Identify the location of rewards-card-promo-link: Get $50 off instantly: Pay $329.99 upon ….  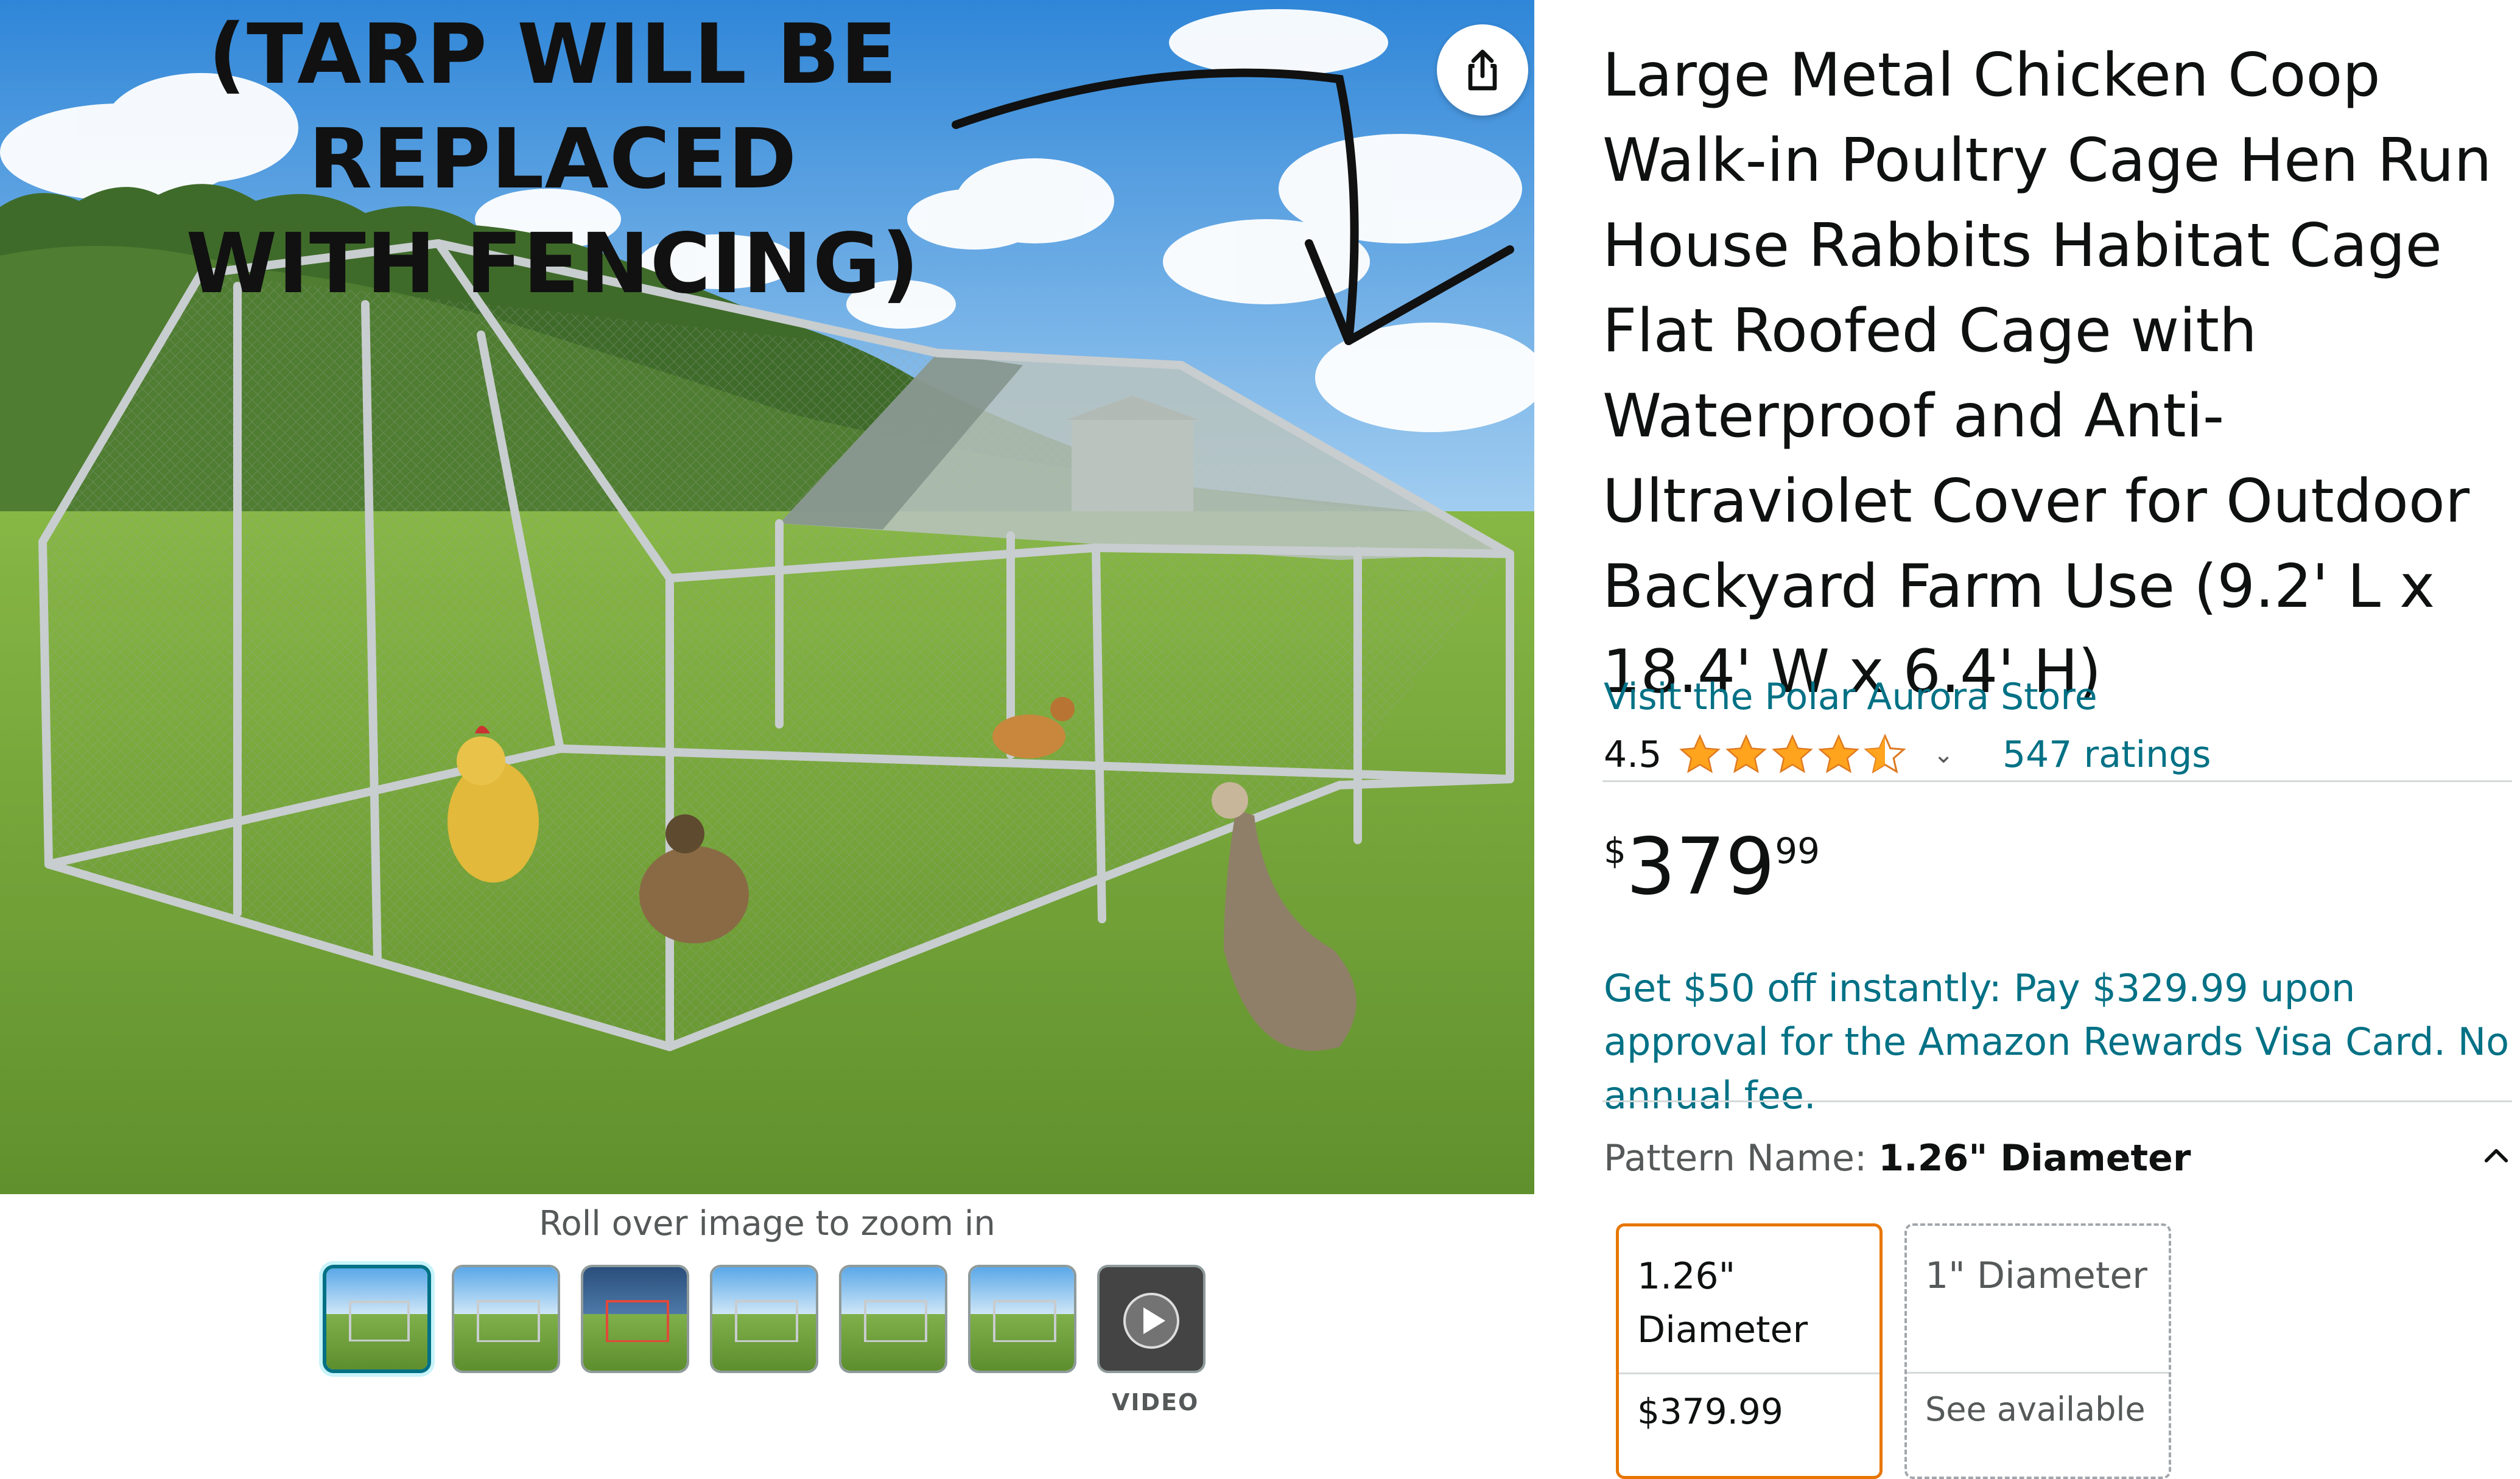
(2057, 1042).